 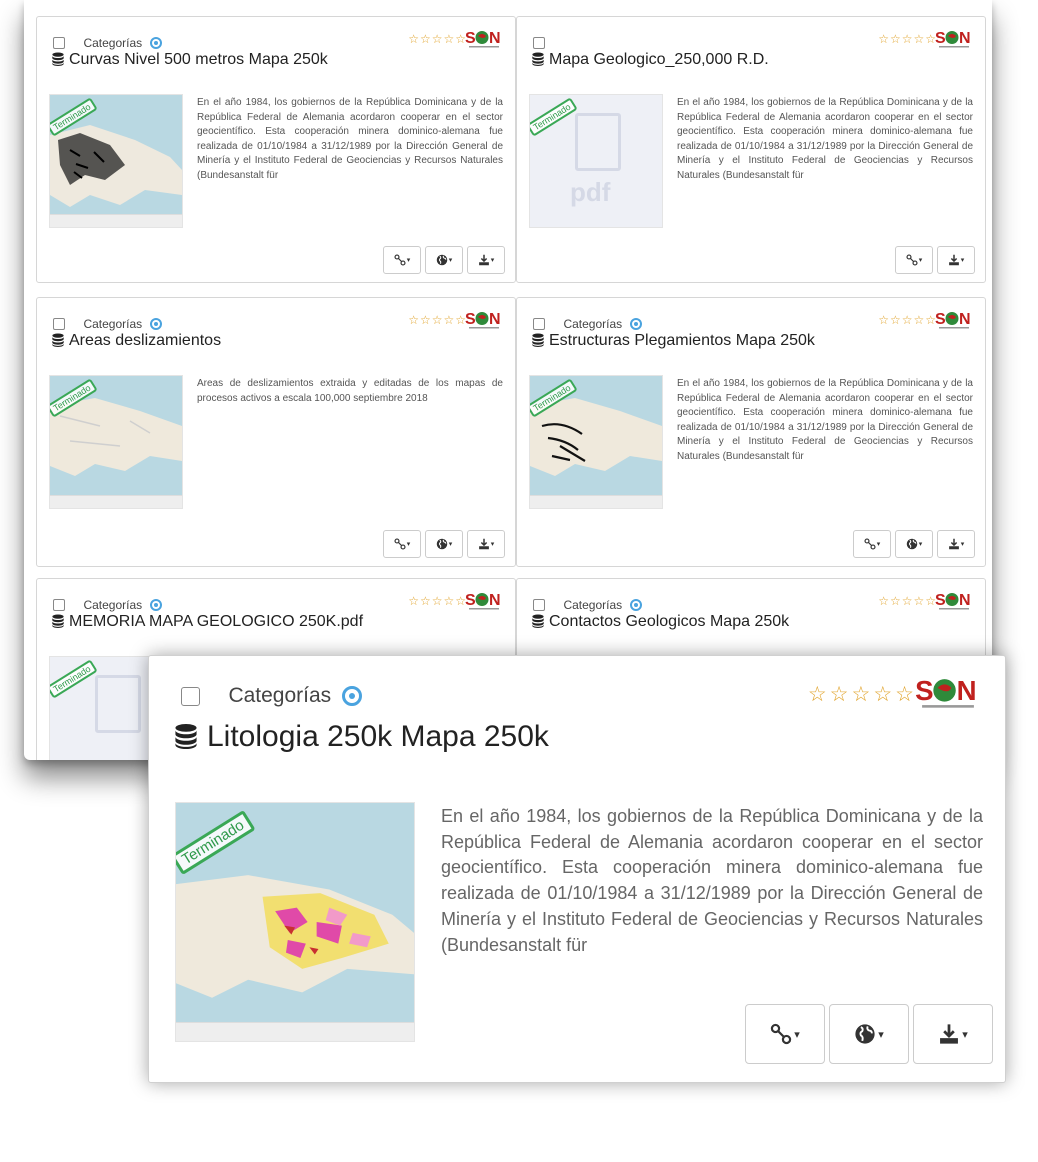 What do you see at coordinates (682, 340) in the screenshot?
I see `card-title-text: Estructuras Plegamientos Mapa 250k` at bounding box center [682, 340].